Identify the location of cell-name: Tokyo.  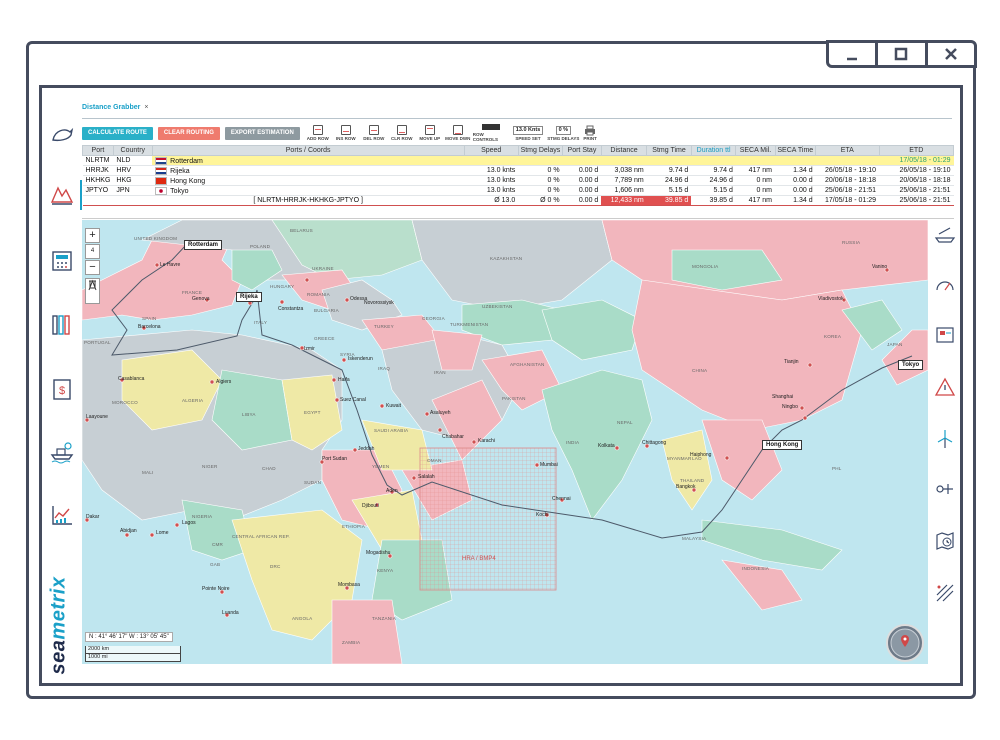
(308, 190).